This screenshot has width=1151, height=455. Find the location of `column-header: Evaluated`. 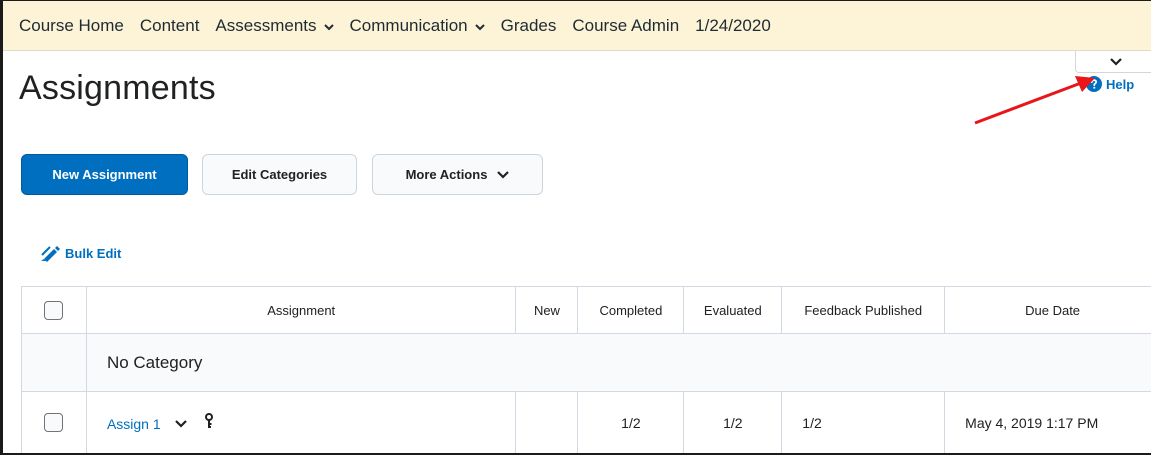

column-header: Evaluated is located at coordinates (733, 310).